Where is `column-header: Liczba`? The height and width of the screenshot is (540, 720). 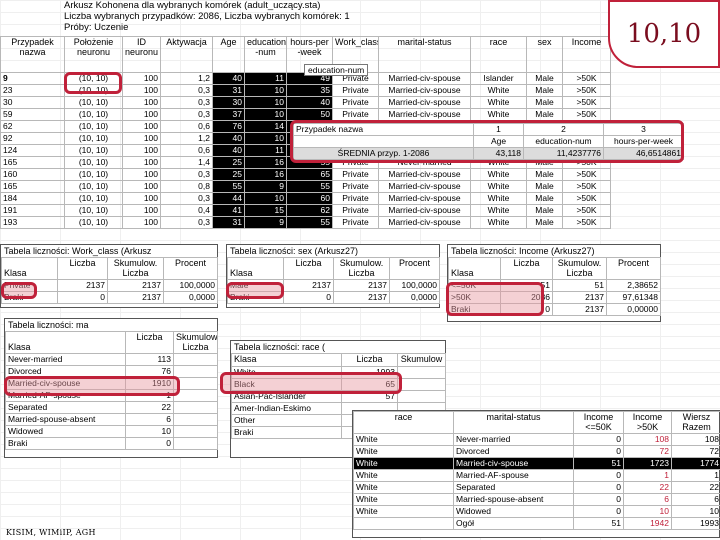
column-header: Liczba is located at coordinates (308, 268).